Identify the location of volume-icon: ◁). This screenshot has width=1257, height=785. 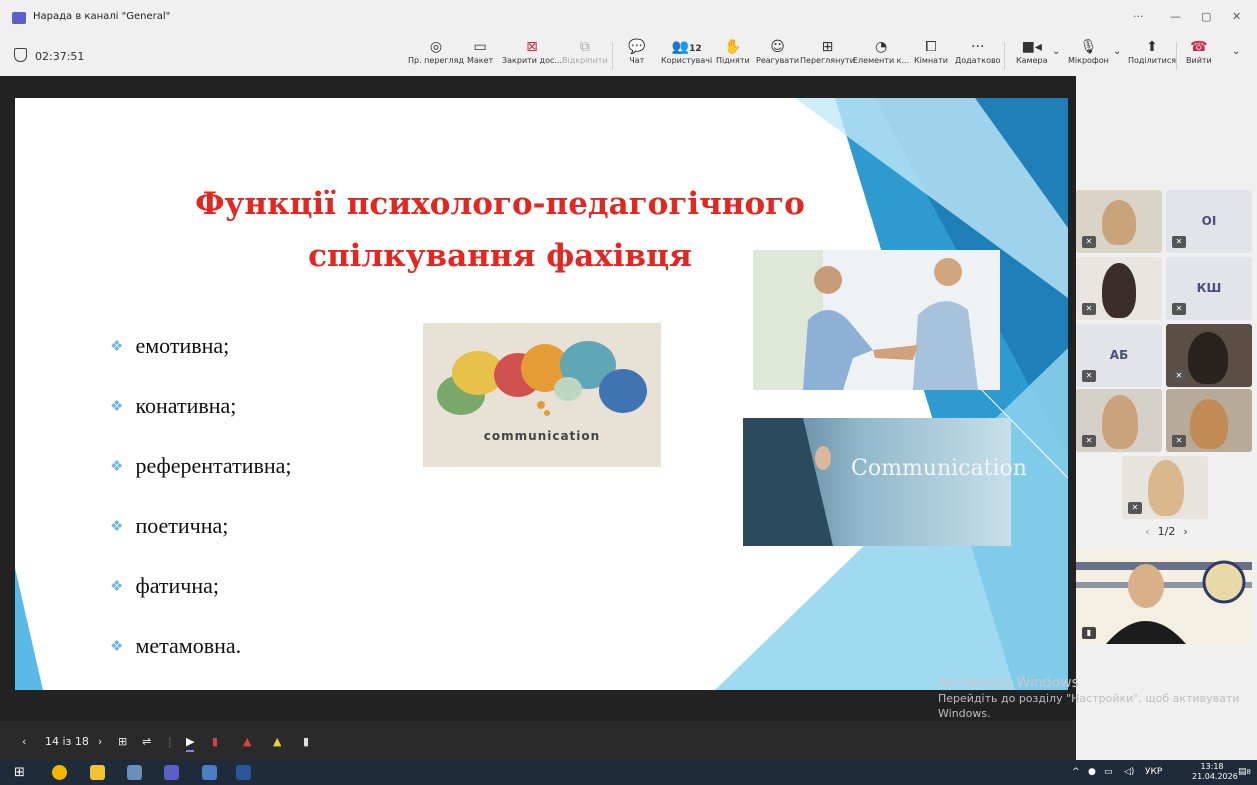
(1129, 772).